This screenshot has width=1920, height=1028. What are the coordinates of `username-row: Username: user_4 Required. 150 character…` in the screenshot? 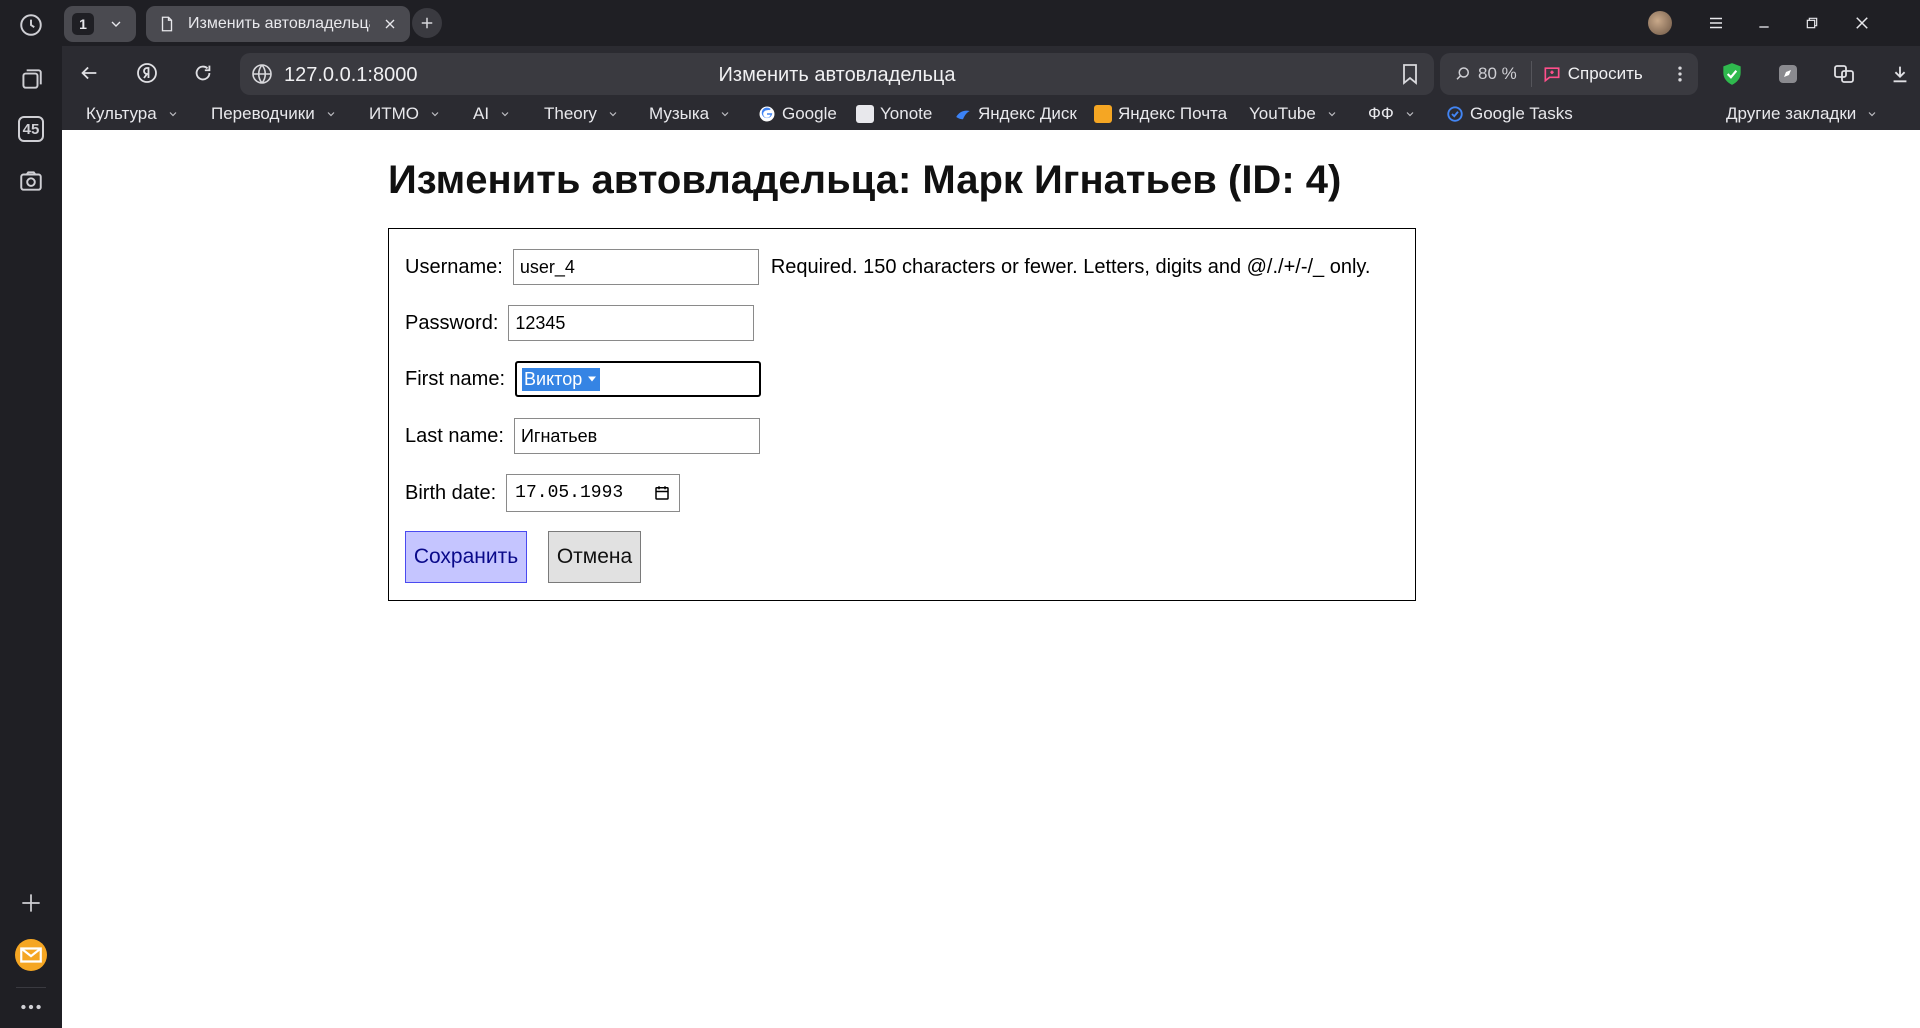 It's located at (888, 267).